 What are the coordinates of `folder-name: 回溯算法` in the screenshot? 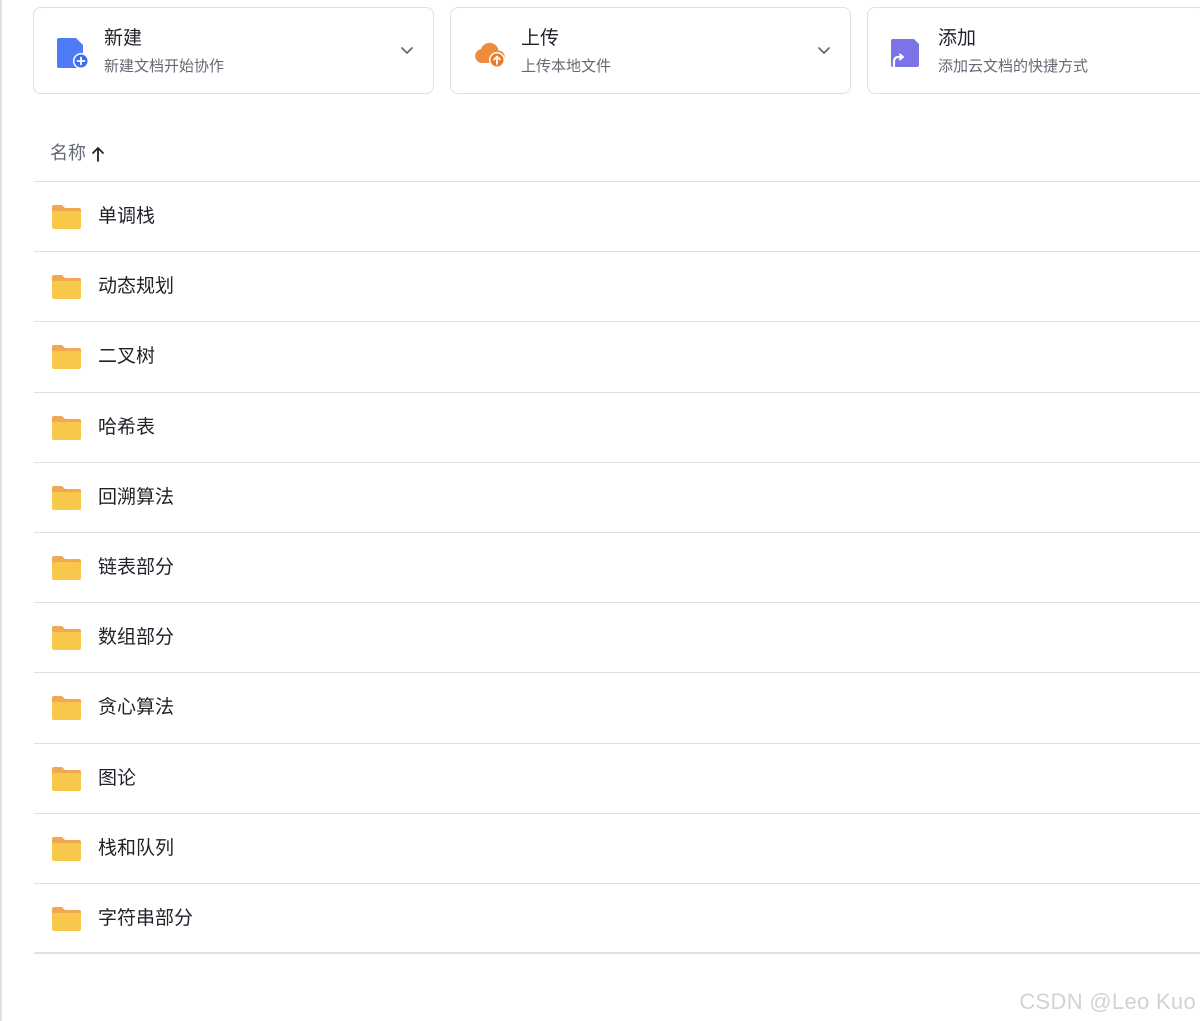 It's located at (136, 496).